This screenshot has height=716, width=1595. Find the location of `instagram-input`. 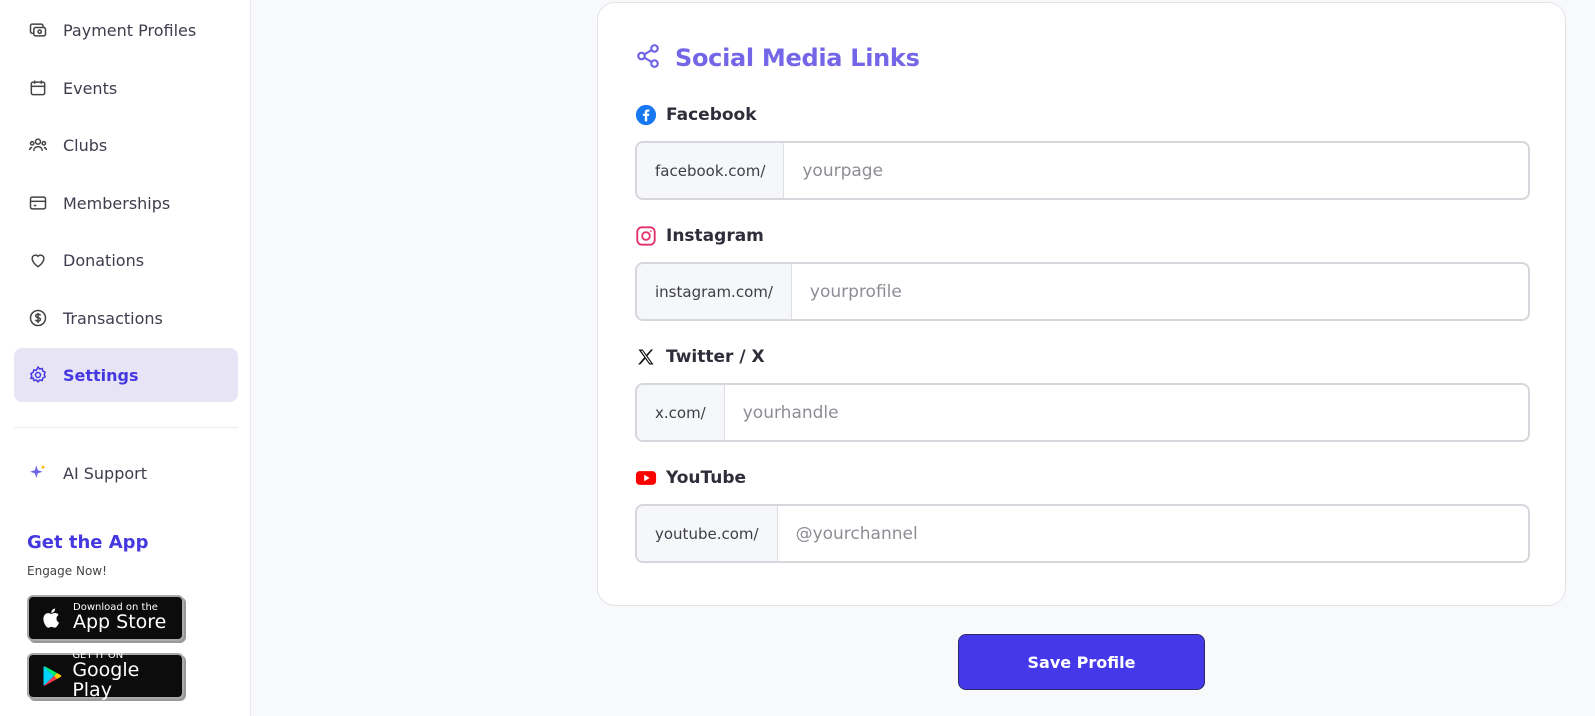

instagram-input is located at coordinates (1159, 291).